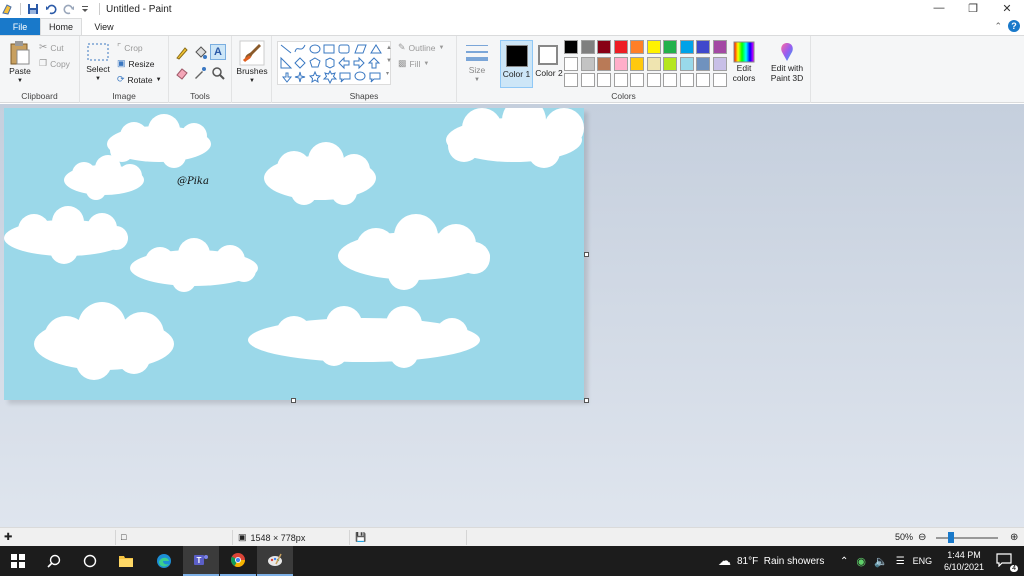  What do you see at coordinates (421, 47) in the screenshot?
I see `outline-button: ✎ Outline ▼` at bounding box center [421, 47].